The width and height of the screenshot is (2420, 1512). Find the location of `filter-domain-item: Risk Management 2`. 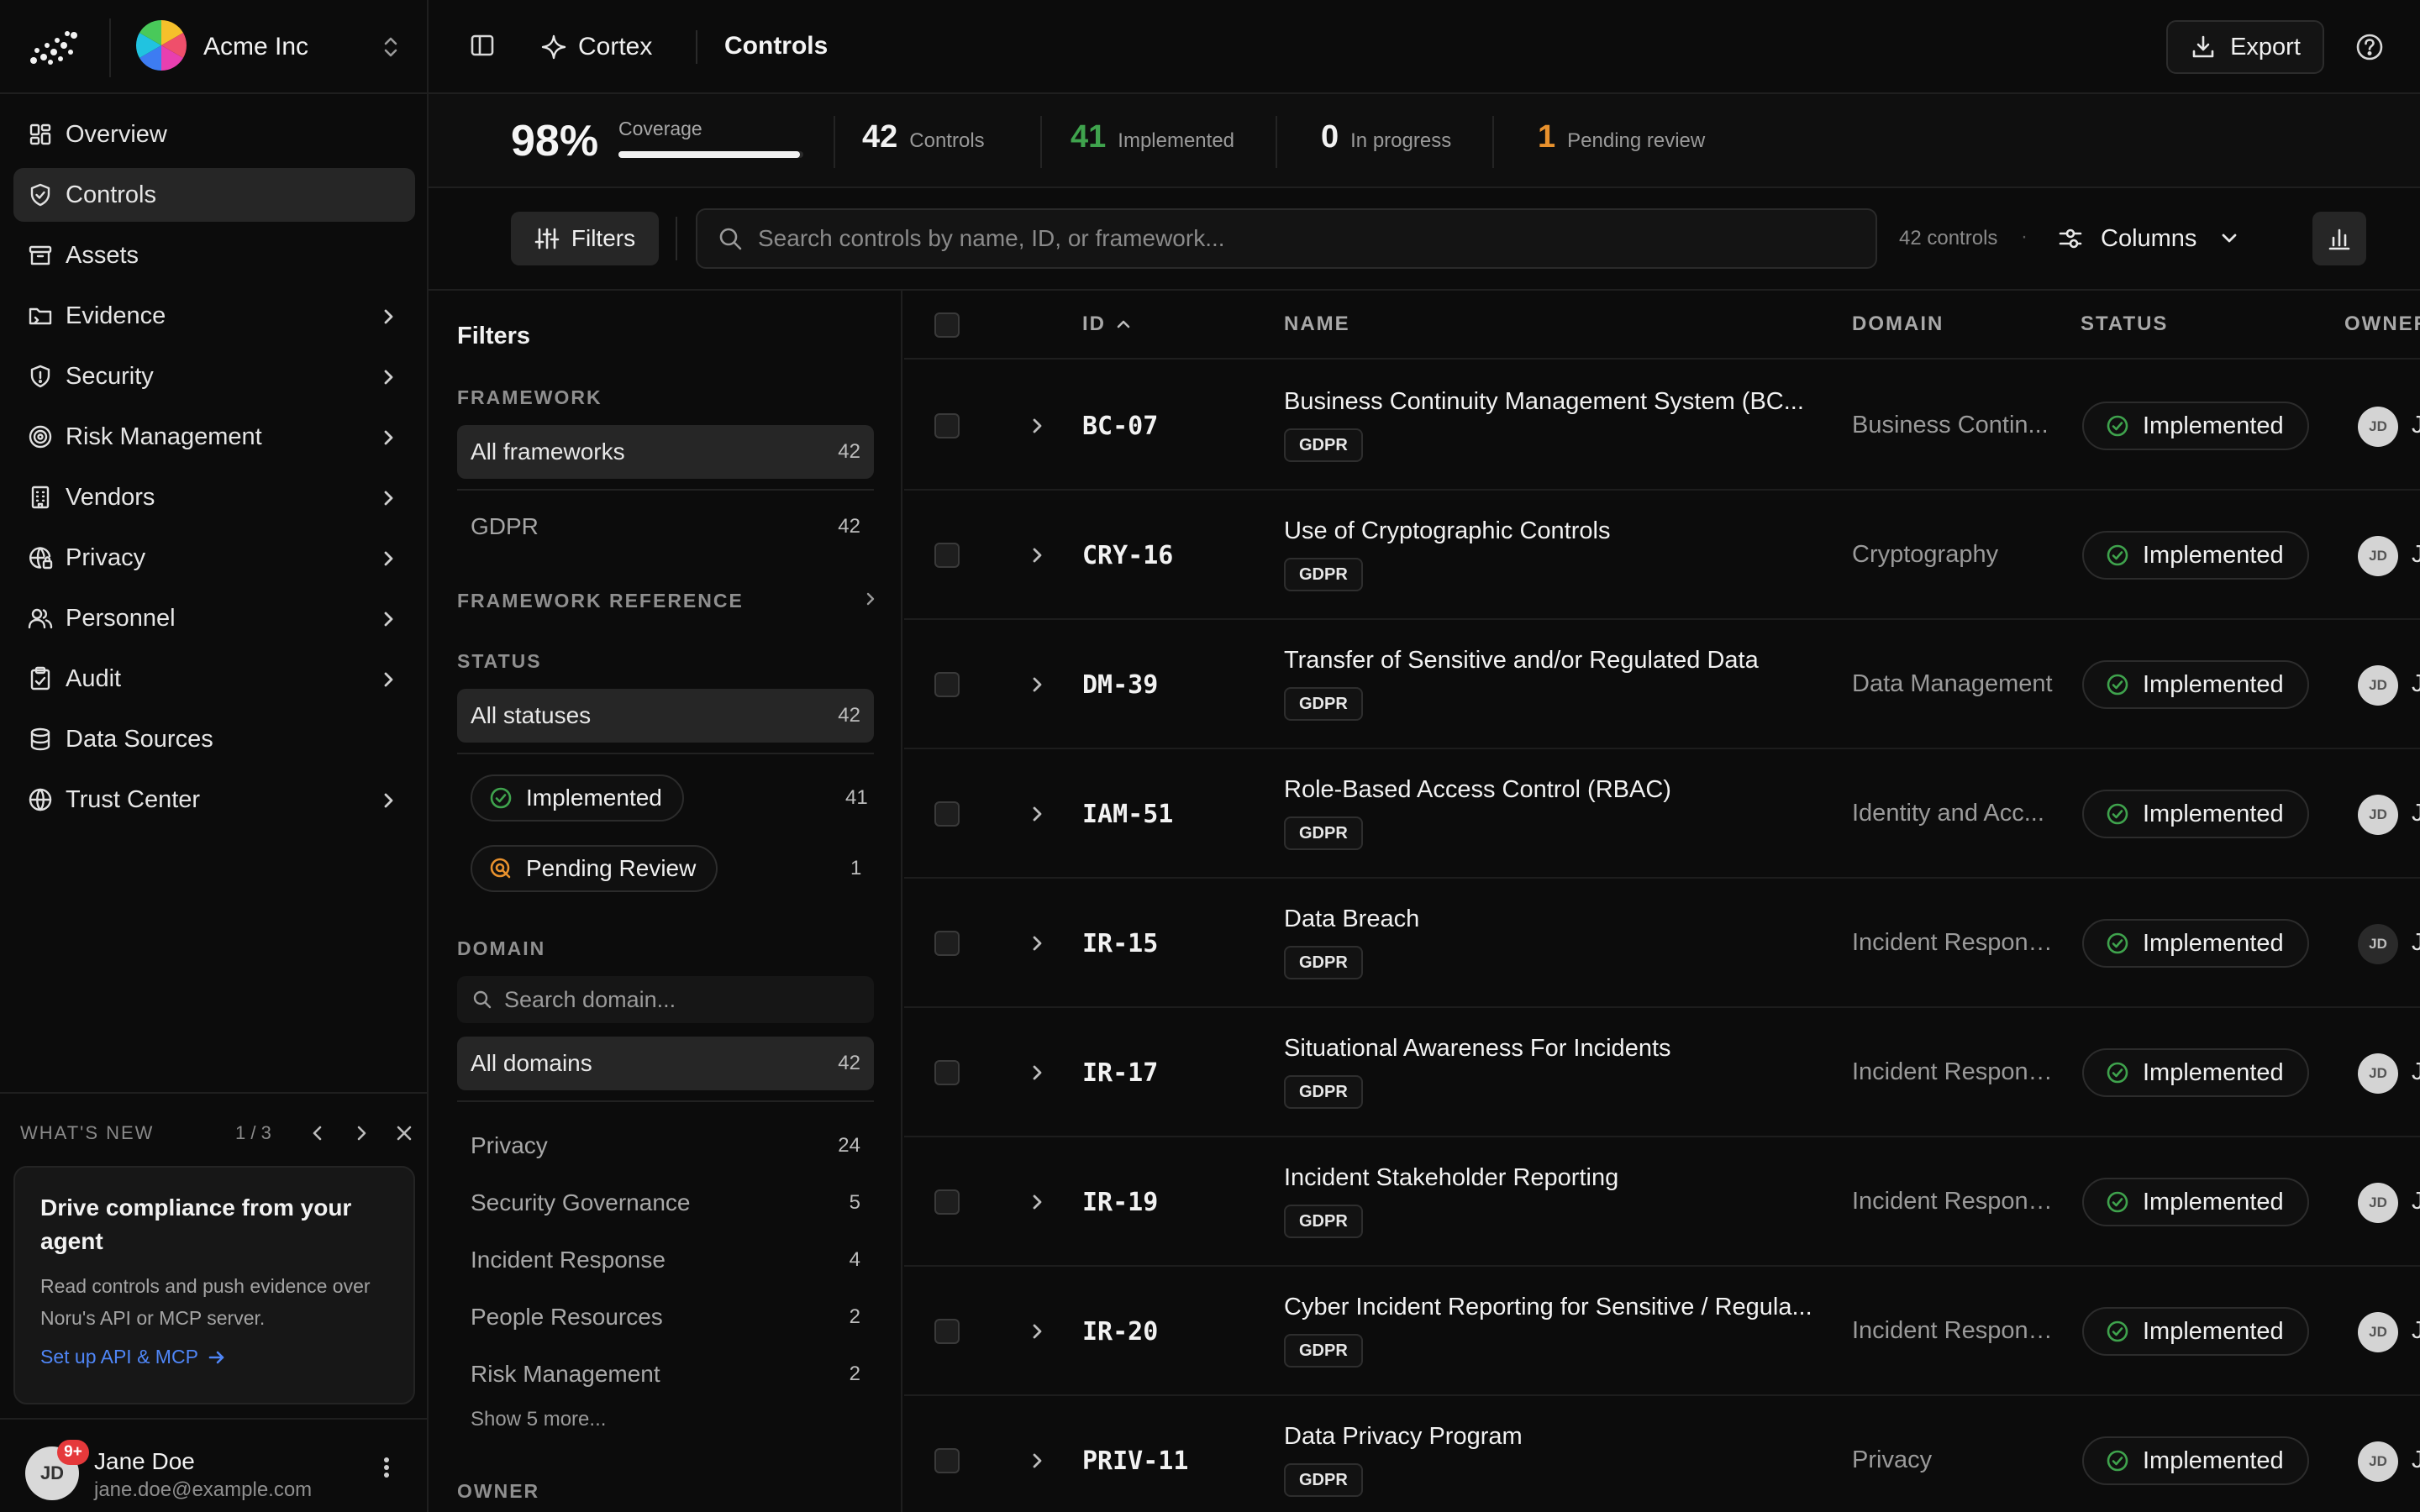

filter-domain-item: Risk Management 2 is located at coordinates (673, 1374).